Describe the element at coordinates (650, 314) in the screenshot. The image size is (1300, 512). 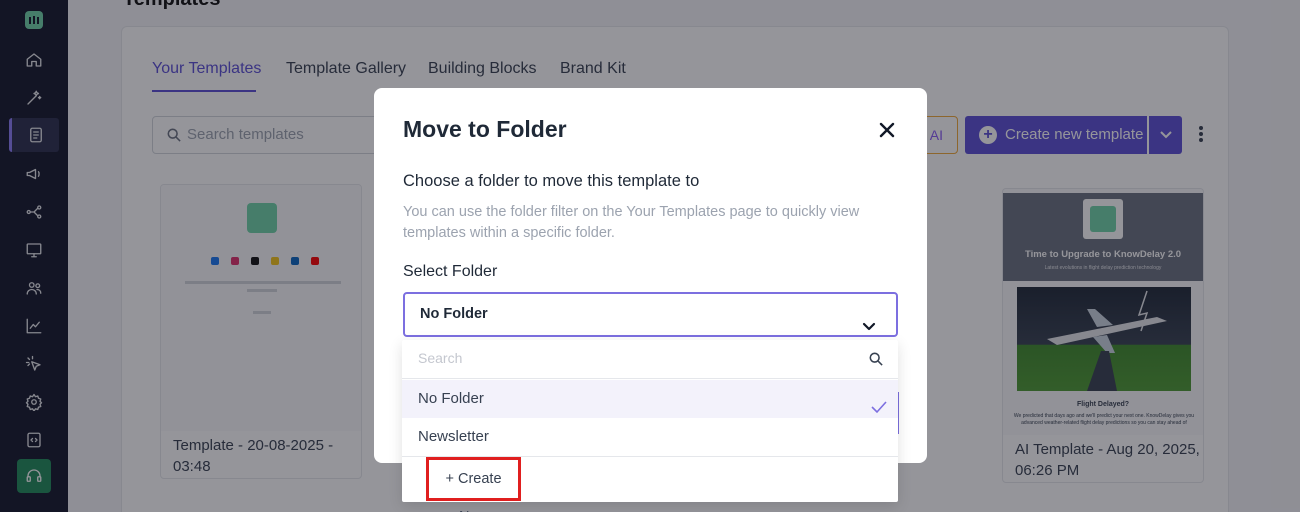
I see `folder-select: No Folder` at that location.